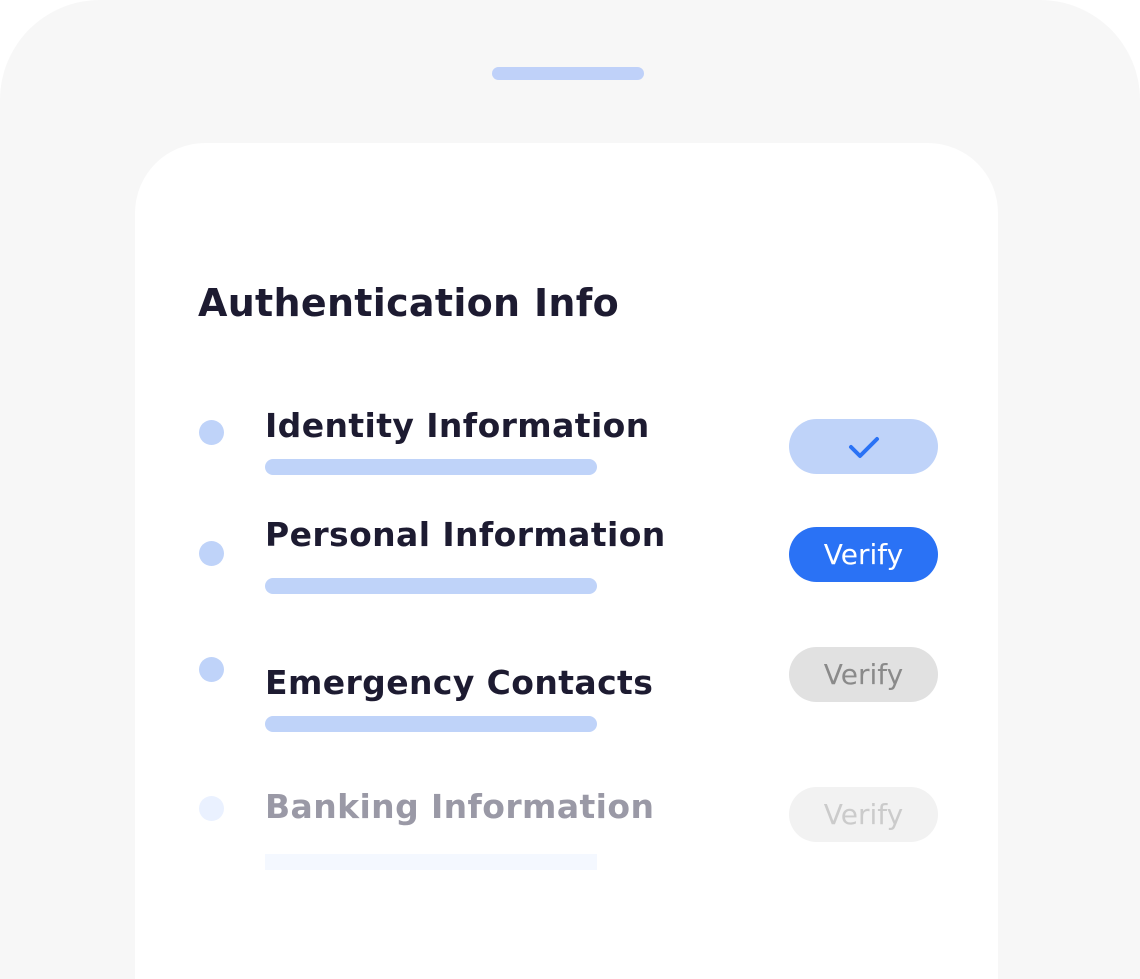  Describe the element at coordinates (568, 73) in the screenshot. I see `speaker-notch` at that location.